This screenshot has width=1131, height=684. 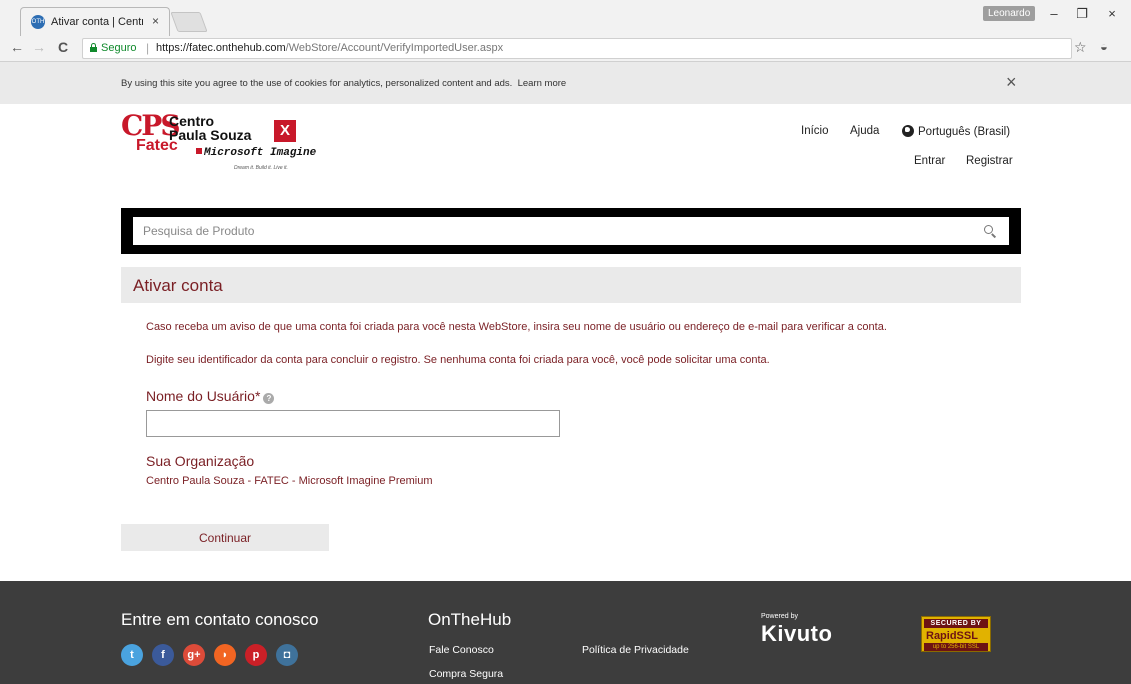 What do you see at coordinates (63, 47) in the screenshot?
I see `reload-icon: C` at bounding box center [63, 47].